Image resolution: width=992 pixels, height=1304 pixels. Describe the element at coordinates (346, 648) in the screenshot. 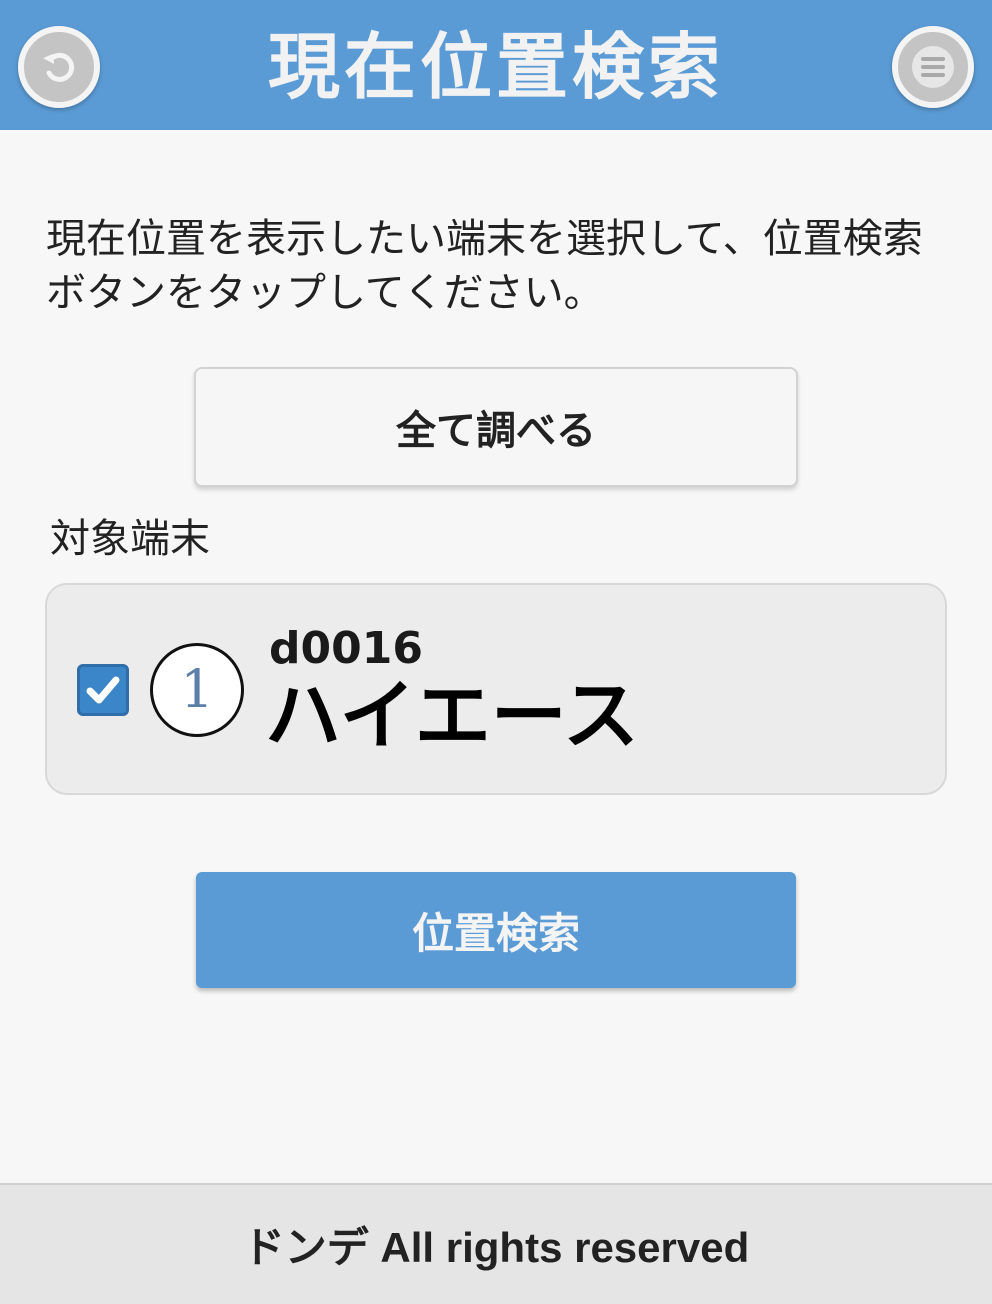

I see `device-id: d0016` at that location.